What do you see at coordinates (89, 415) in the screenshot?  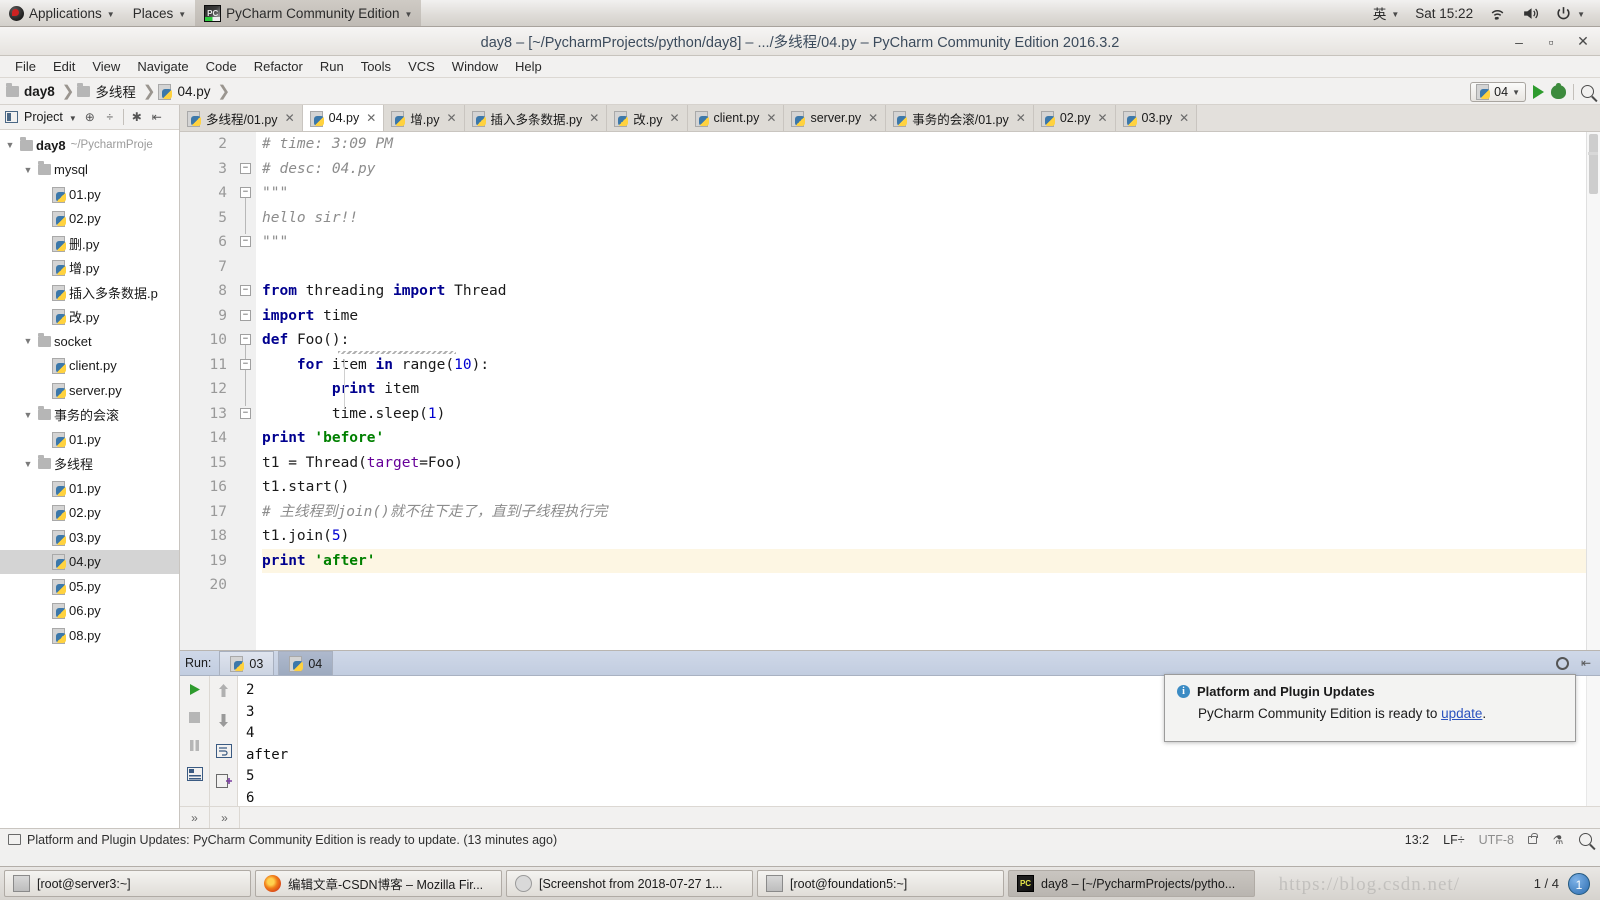 I see `tree-item: ▼ 事务的会滚` at bounding box center [89, 415].